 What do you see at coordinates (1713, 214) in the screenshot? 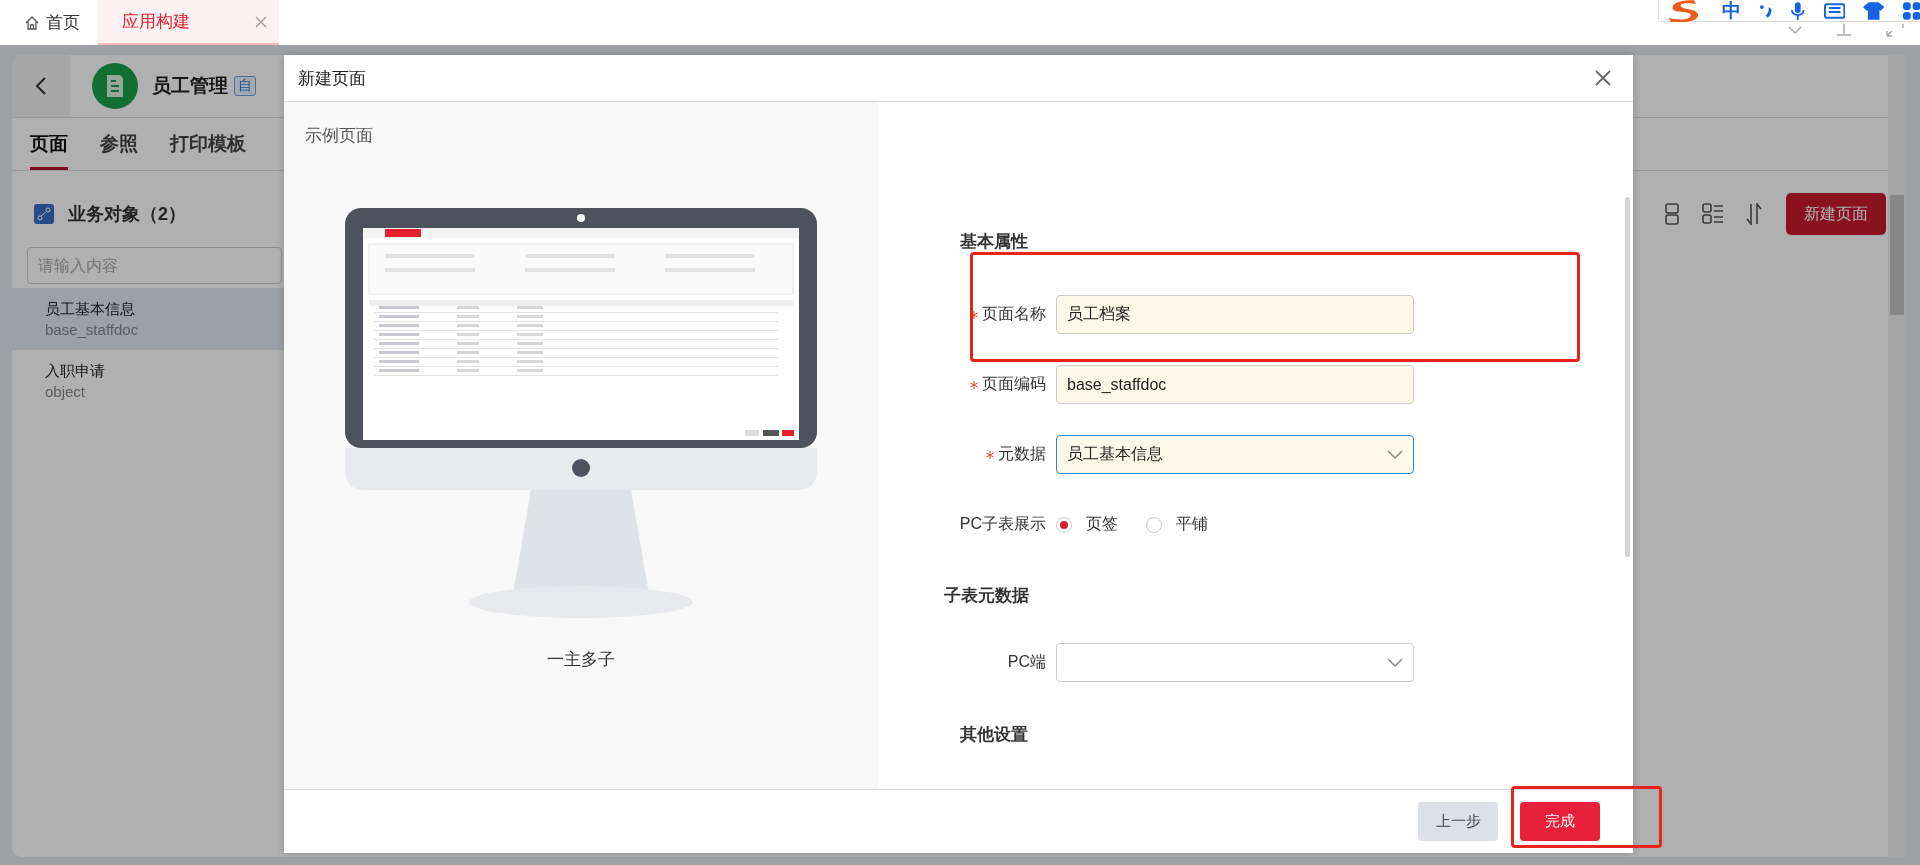
I see `list-view-icon` at bounding box center [1713, 214].